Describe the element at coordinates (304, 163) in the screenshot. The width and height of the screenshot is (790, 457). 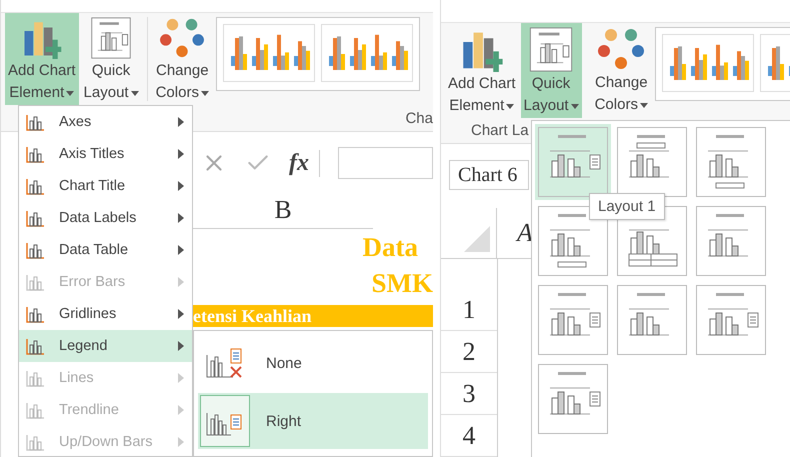
I see `function-label: fx` at that location.